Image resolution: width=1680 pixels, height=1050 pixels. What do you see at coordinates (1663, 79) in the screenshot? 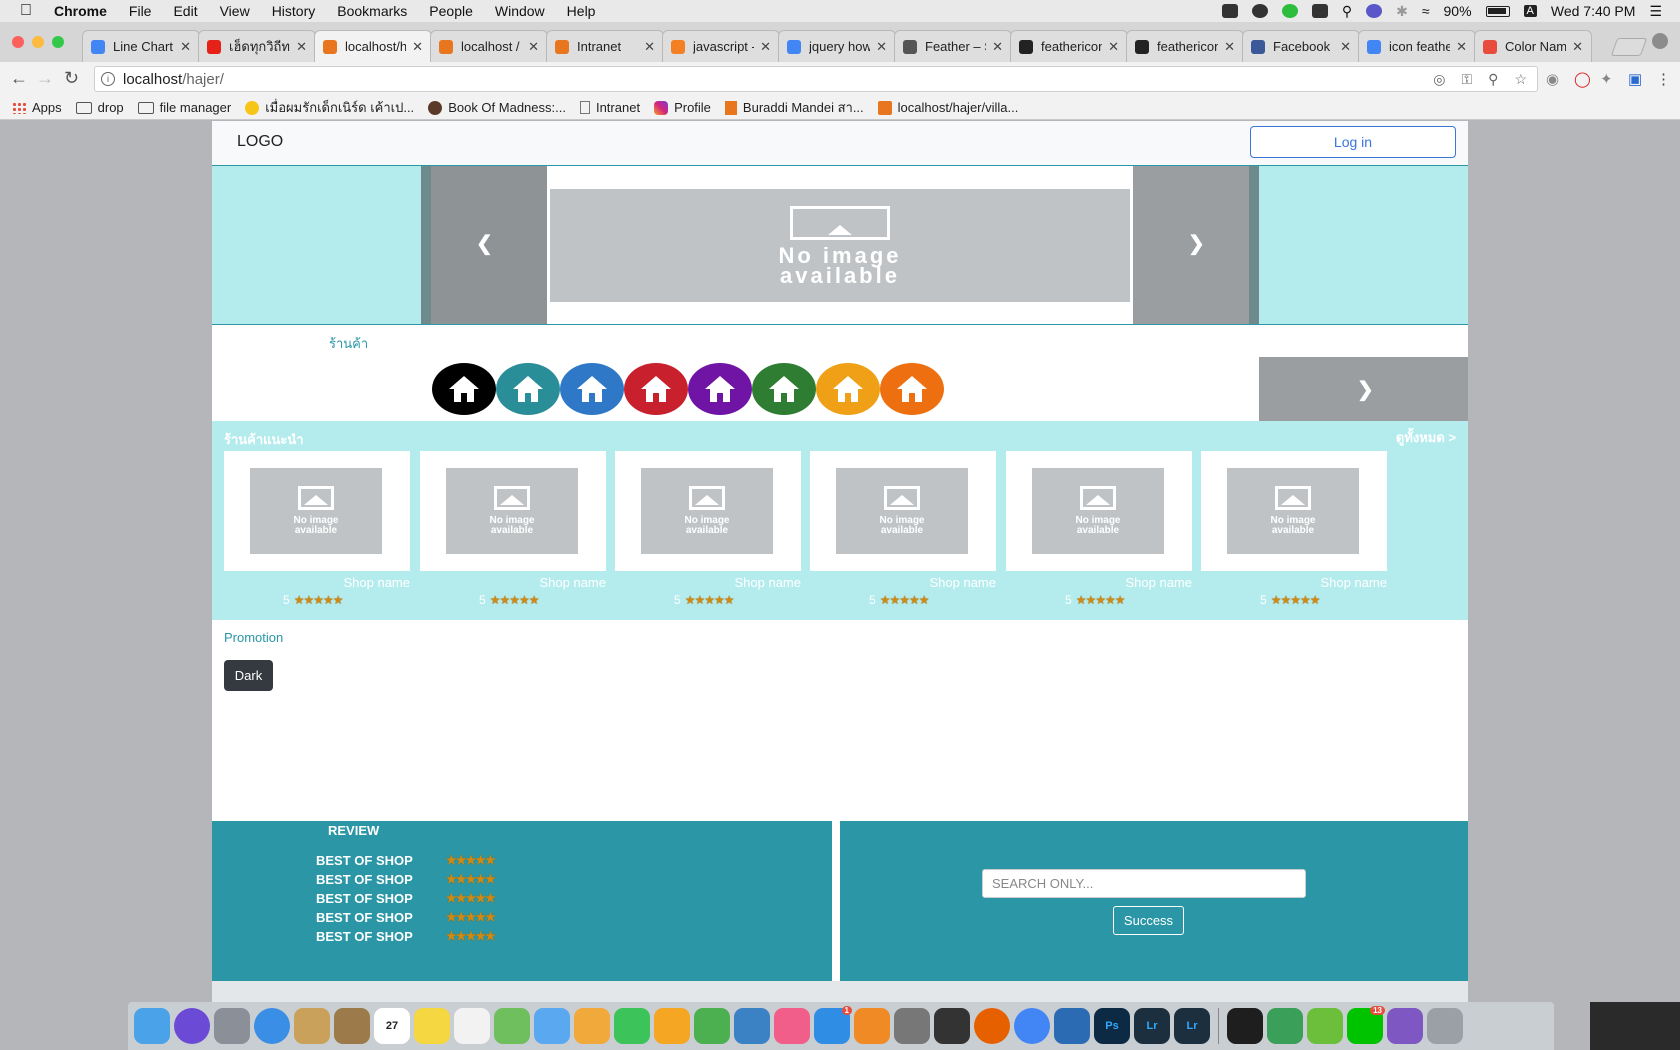
I see `chrome-menu-icon: ⋮` at bounding box center [1663, 79].